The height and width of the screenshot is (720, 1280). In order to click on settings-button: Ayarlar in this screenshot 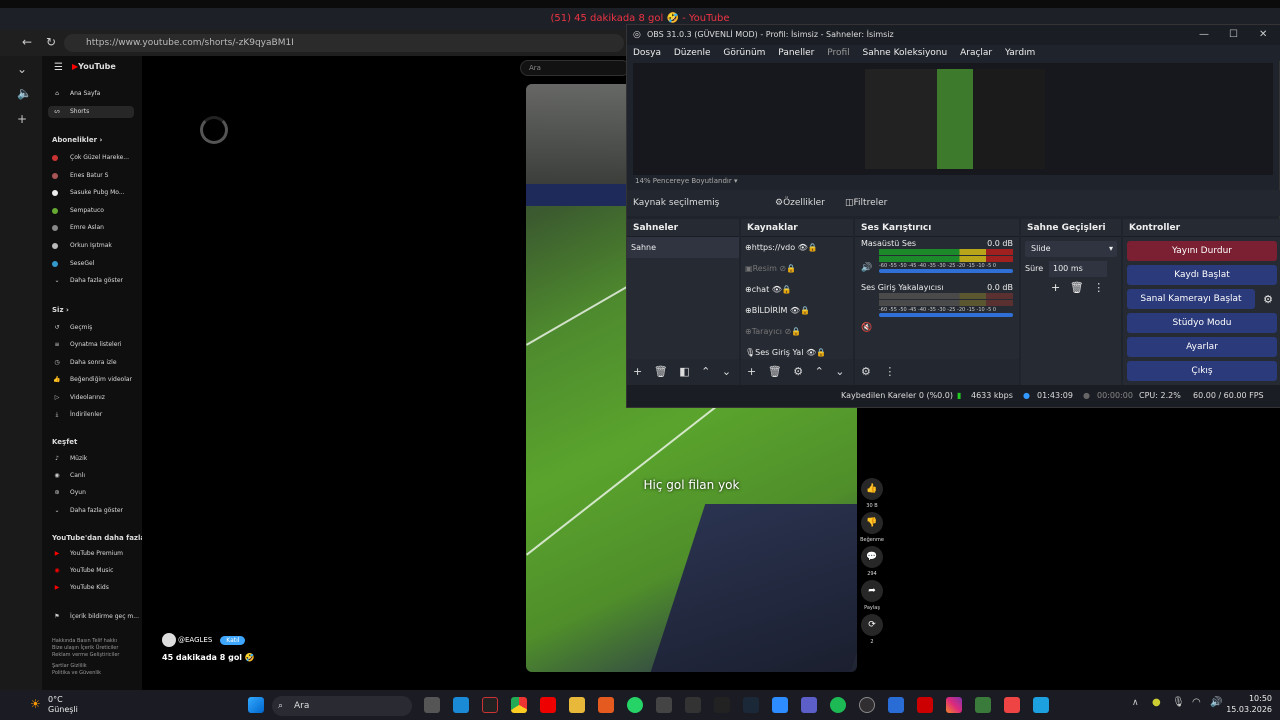, I will do `click(1202, 347)`.